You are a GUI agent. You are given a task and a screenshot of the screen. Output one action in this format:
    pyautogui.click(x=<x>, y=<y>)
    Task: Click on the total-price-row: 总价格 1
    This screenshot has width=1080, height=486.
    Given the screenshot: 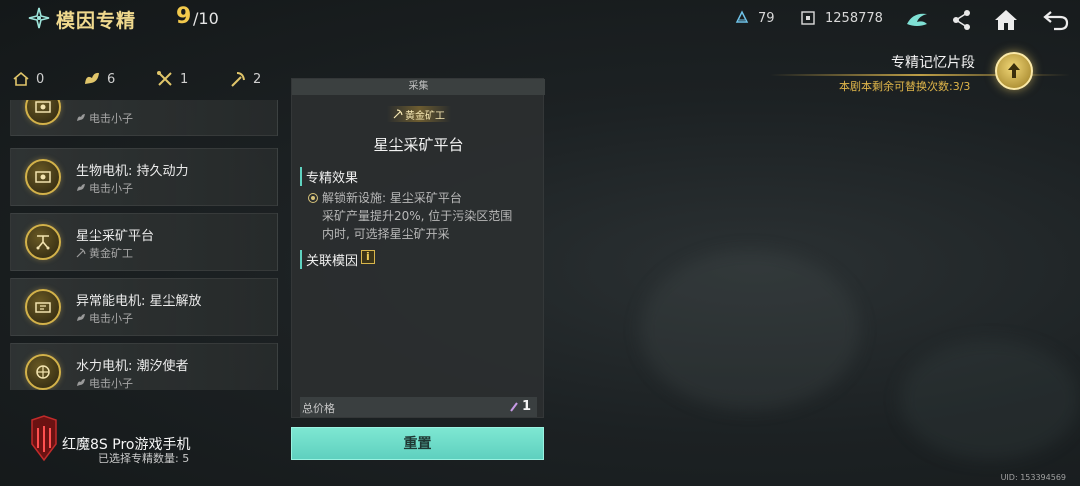 What is the action you would take?
    pyautogui.click(x=418, y=407)
    